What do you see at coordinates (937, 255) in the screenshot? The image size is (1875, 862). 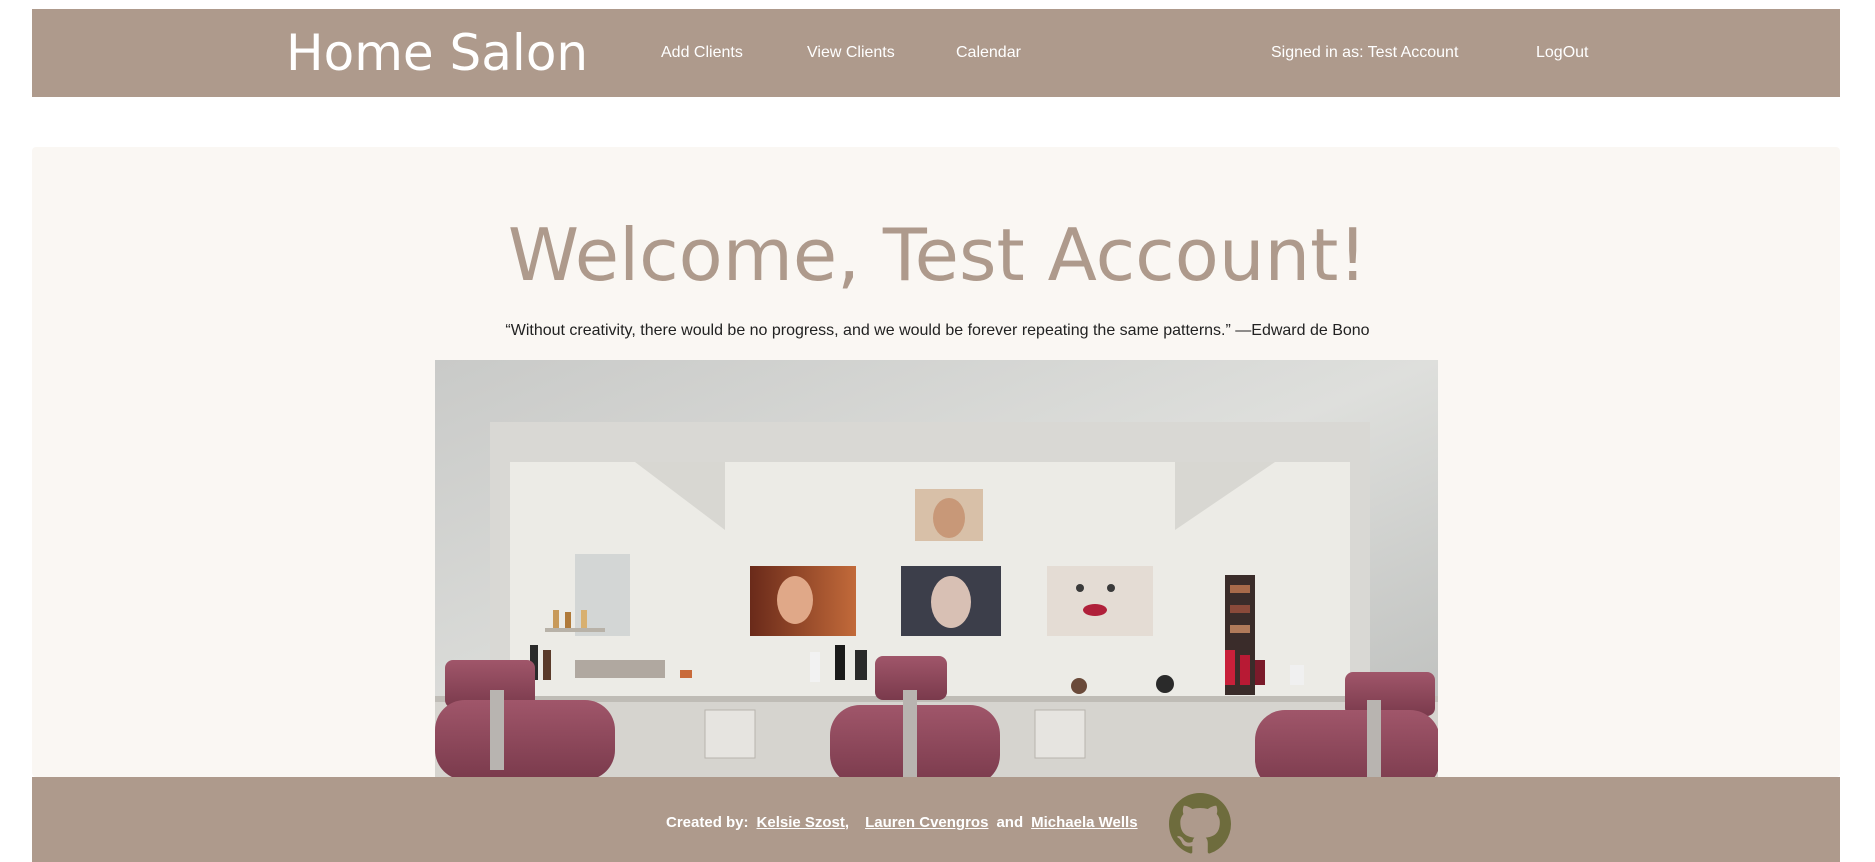 I see `welcome-heading: Welcome, Test Account!` at bounding box center [937, 255].